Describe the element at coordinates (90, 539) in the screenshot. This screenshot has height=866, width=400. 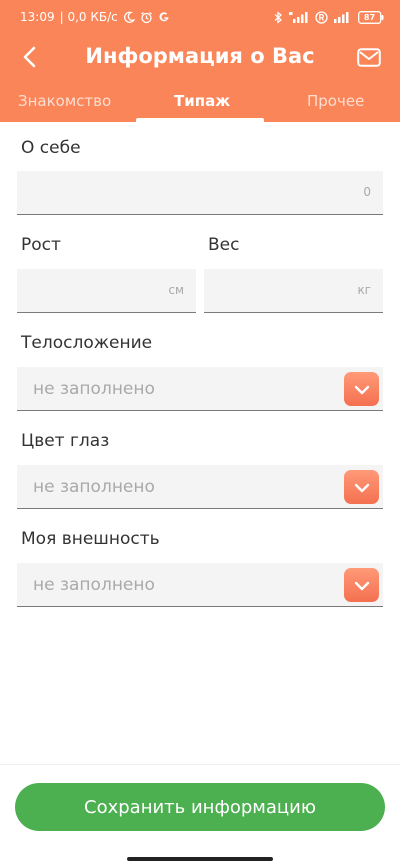
I see `appearance-label: Моя внешность` at that location.